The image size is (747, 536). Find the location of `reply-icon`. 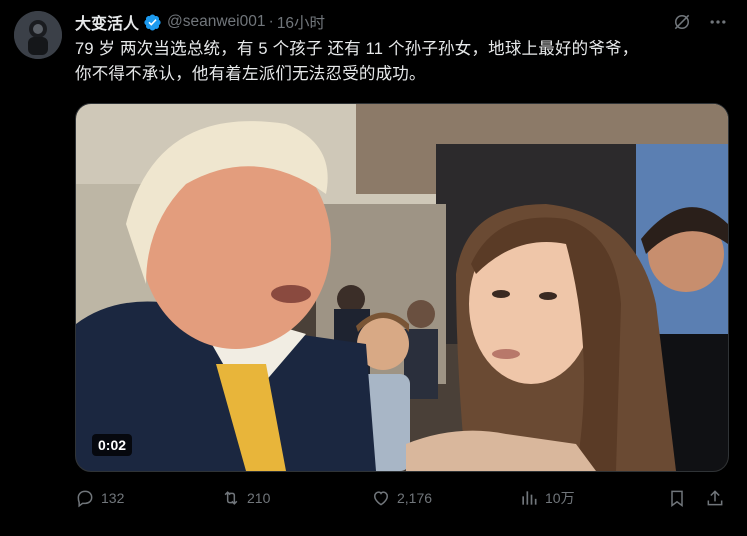

reply-icon is located at coordinates (85, 499).